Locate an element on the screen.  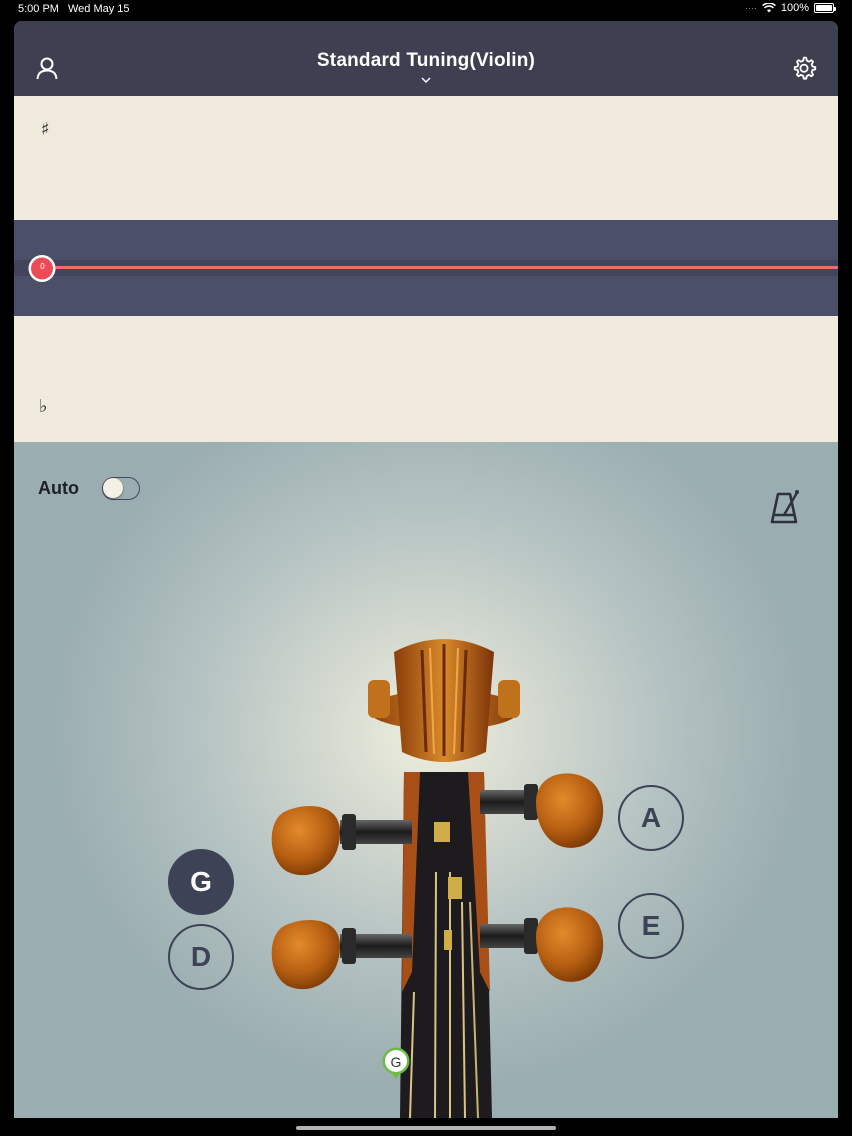
battery-icon is located at coordinates (825, 8).